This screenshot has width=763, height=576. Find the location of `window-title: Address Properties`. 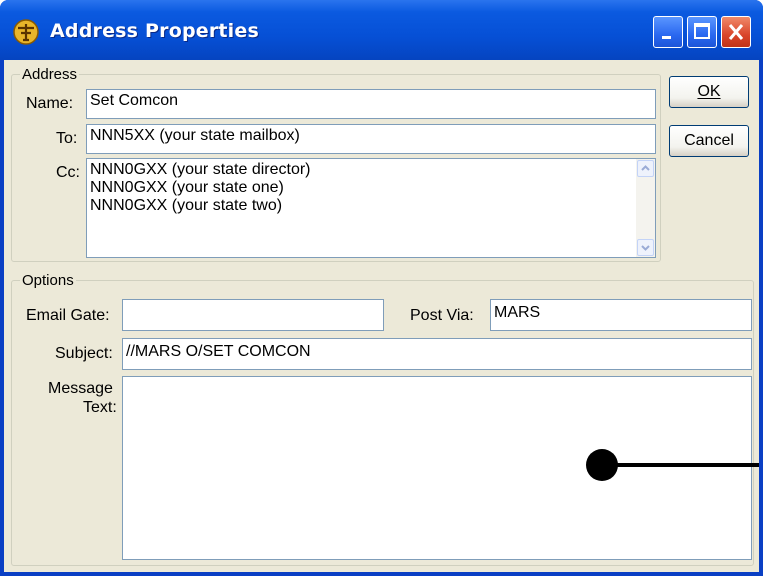

window-title: Address Properties is located at coordinates (154, 31).